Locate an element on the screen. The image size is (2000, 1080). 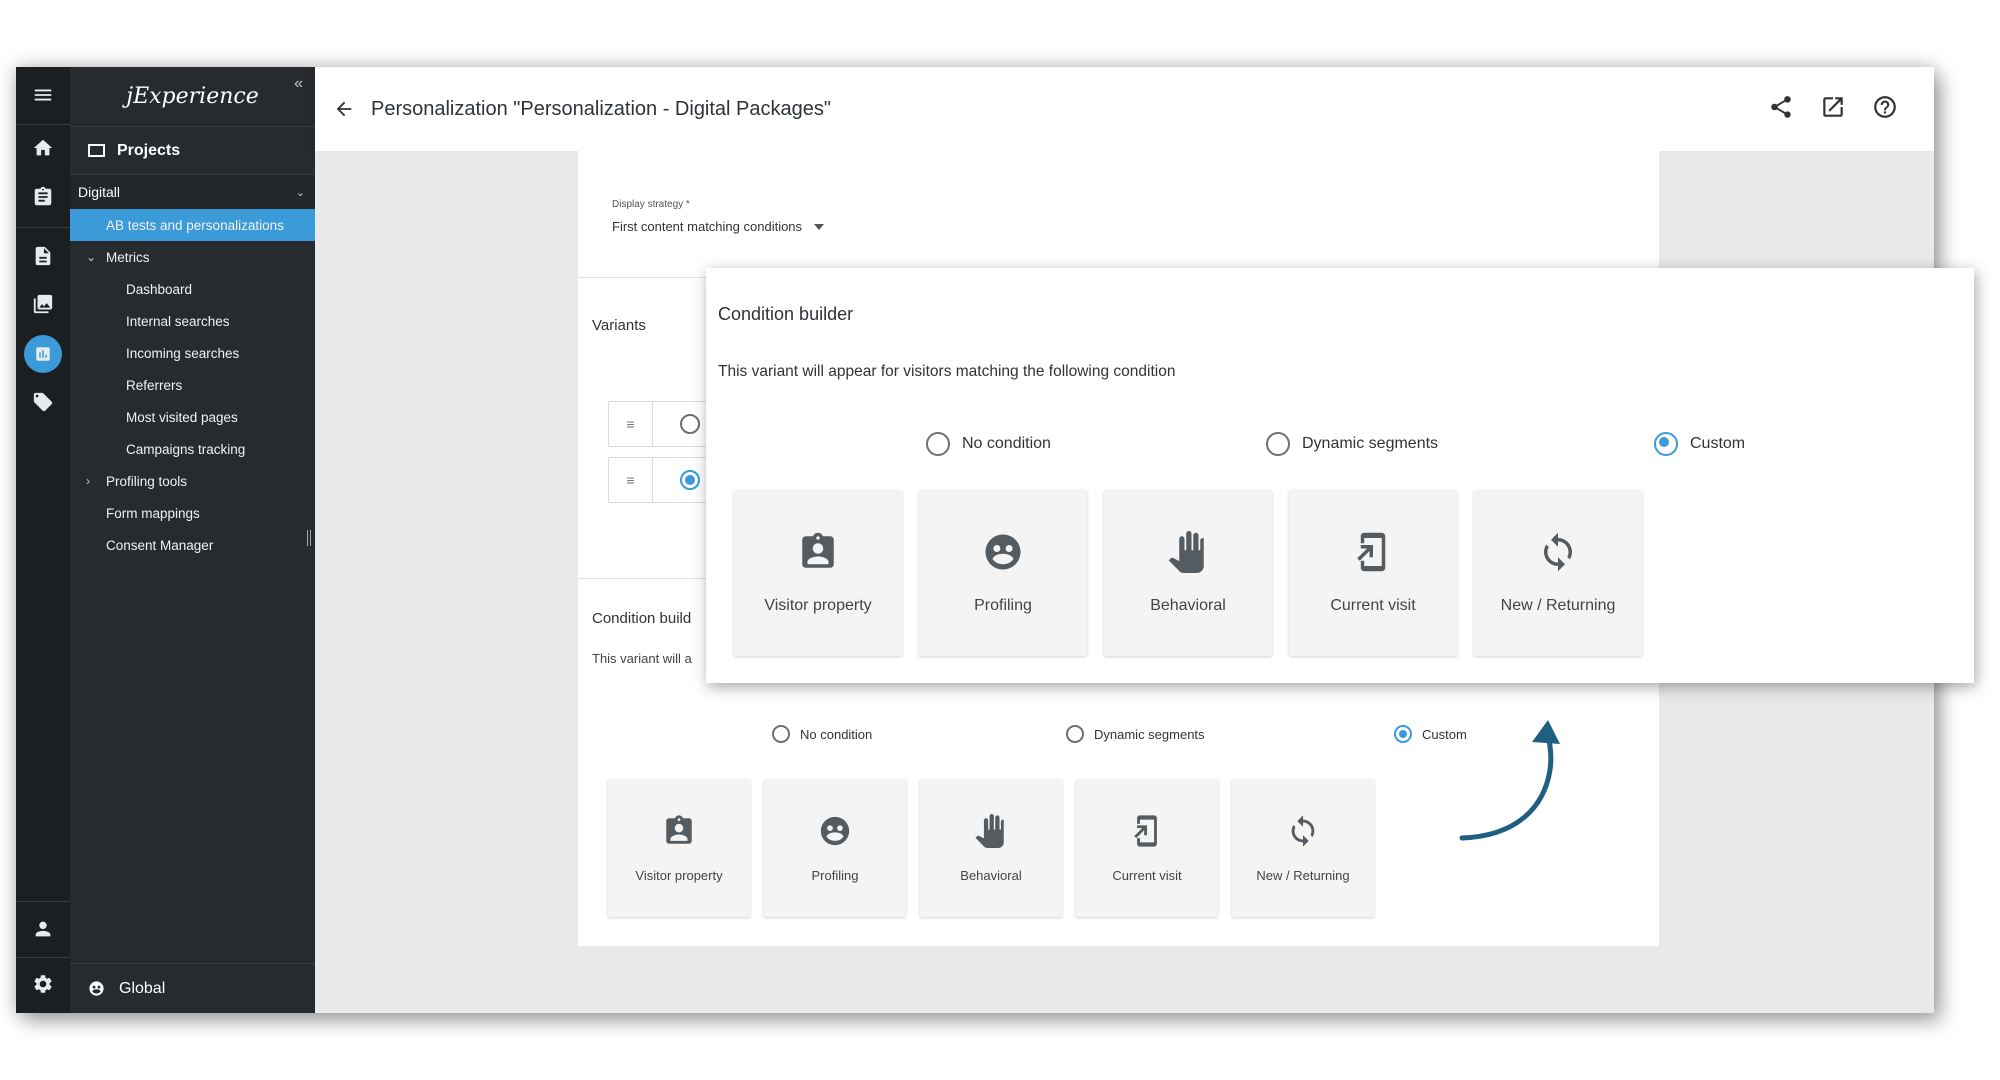
callout-option-no-condition: No condition is located at coordinates (988, 444).